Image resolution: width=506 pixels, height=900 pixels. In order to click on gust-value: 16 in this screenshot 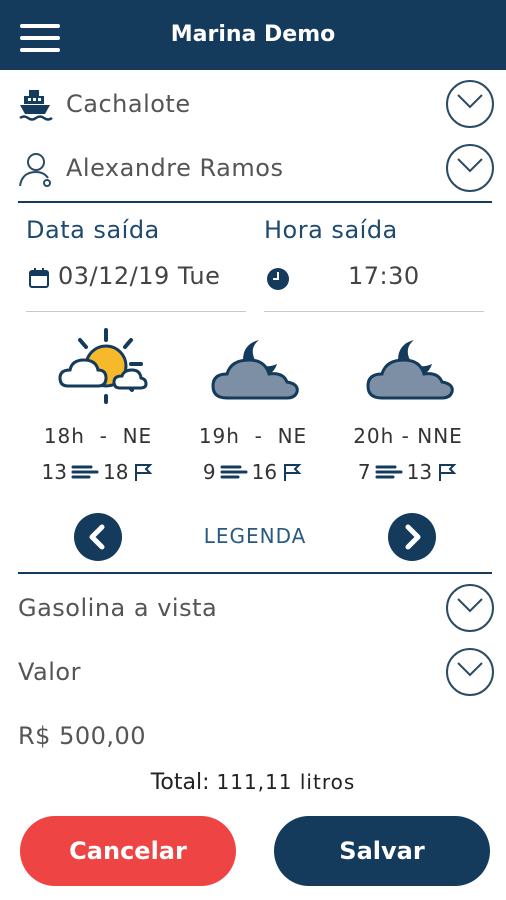, I will do `click(264, 472)`.